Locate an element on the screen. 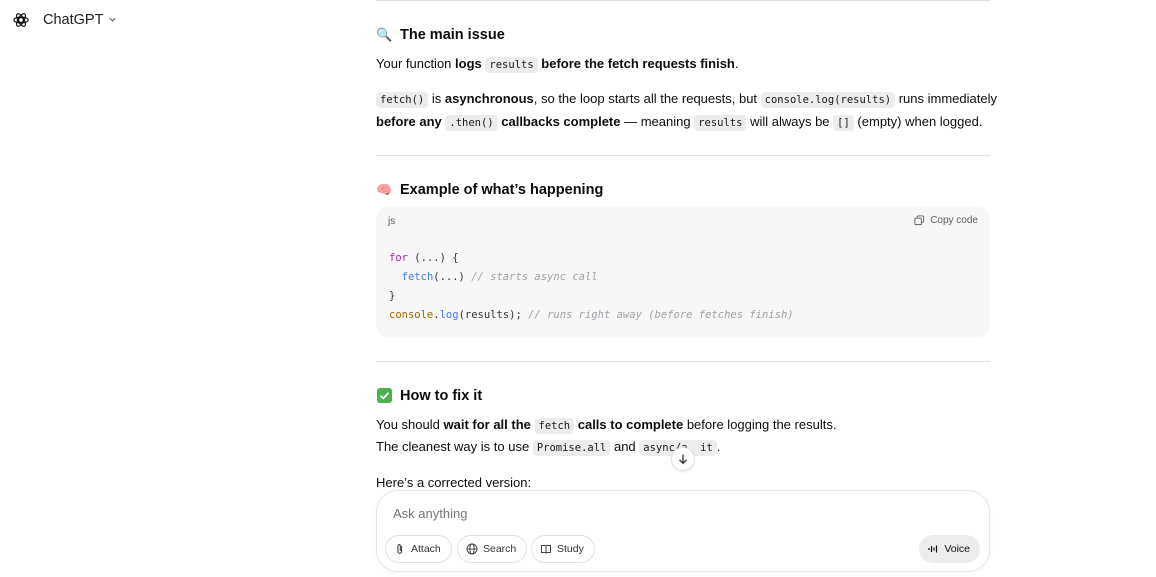 This screenshot has height=577, width=1156. magnifier-emoji-icon: 🔍 is located at coordinates (384, 34).